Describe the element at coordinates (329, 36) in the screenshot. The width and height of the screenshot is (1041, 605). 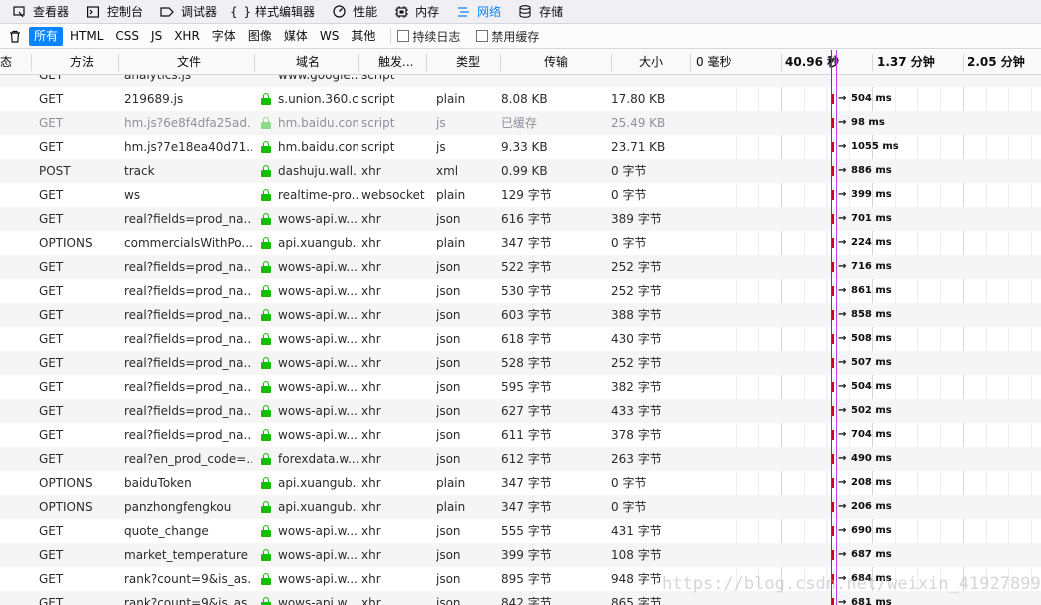
I see `filter-button-8: WS` at that location.